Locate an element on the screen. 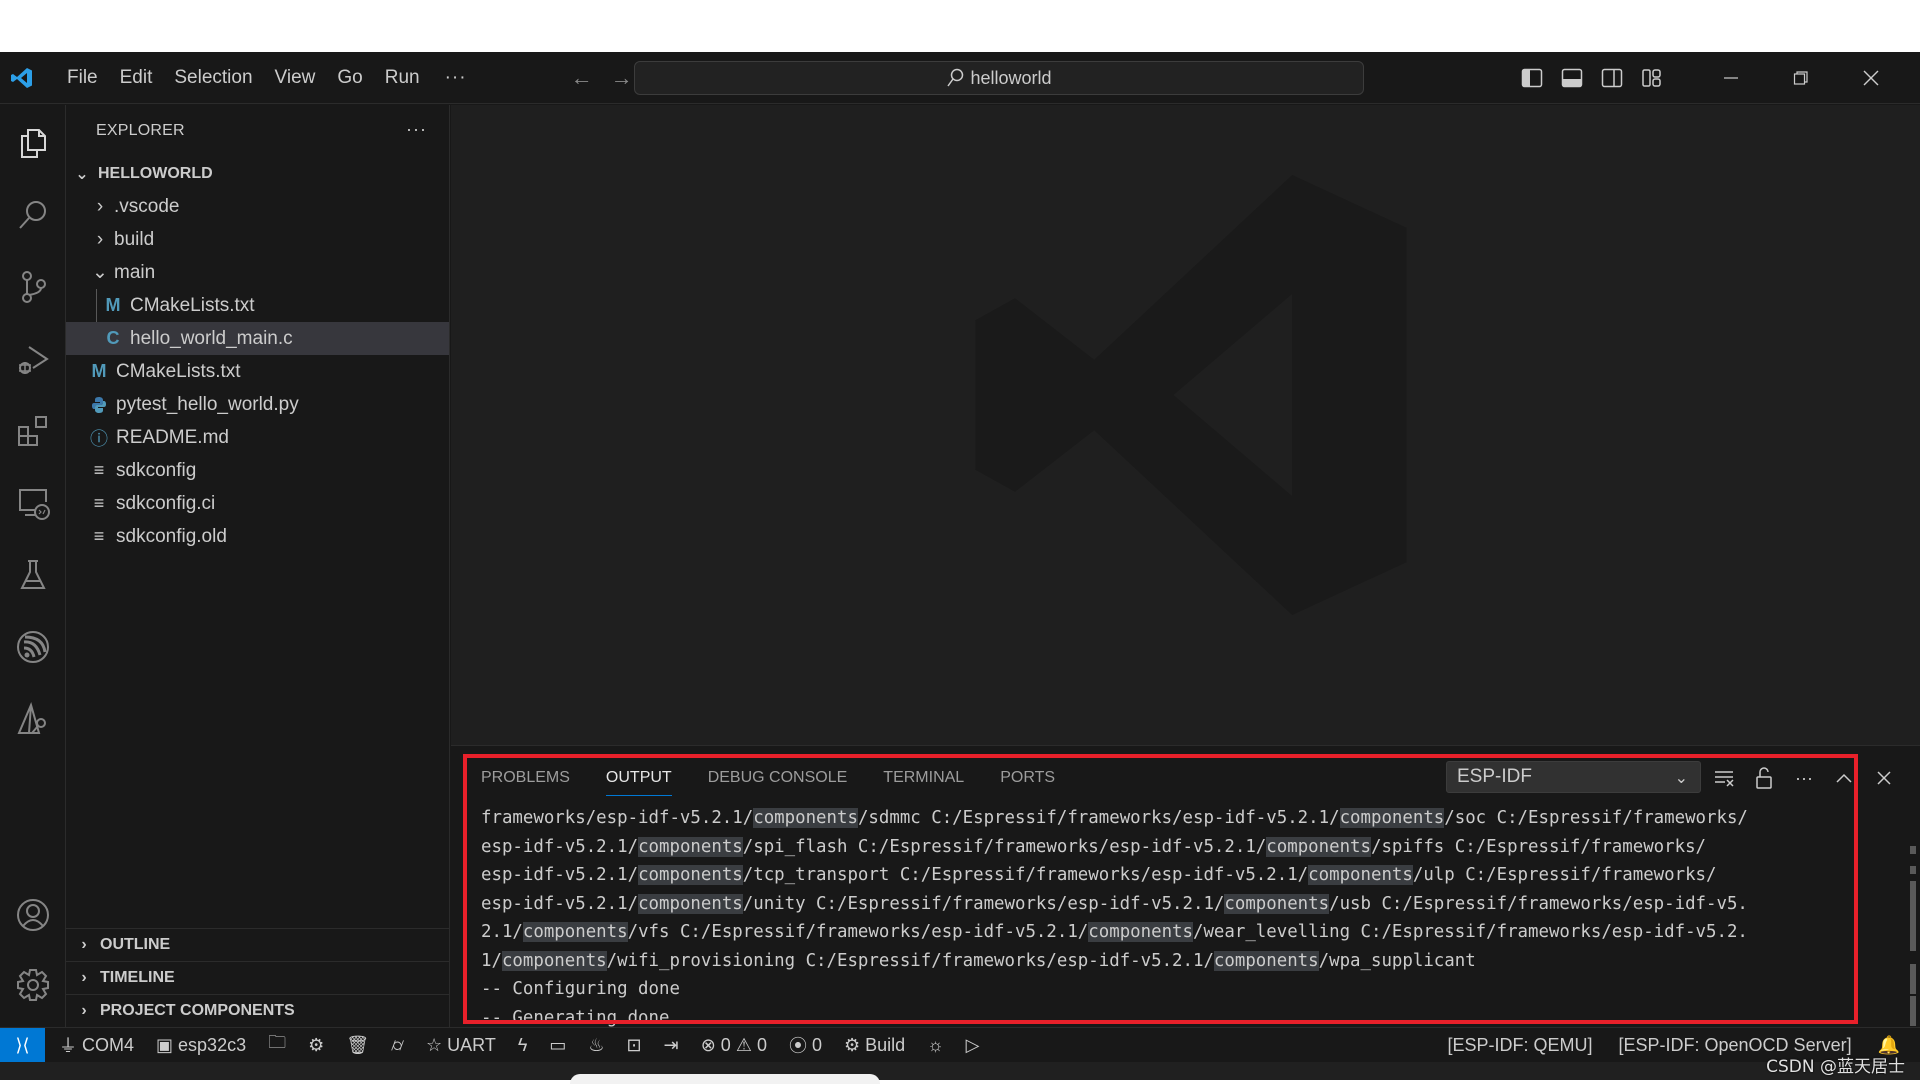  activity-search is located at coordinates (33, 215).